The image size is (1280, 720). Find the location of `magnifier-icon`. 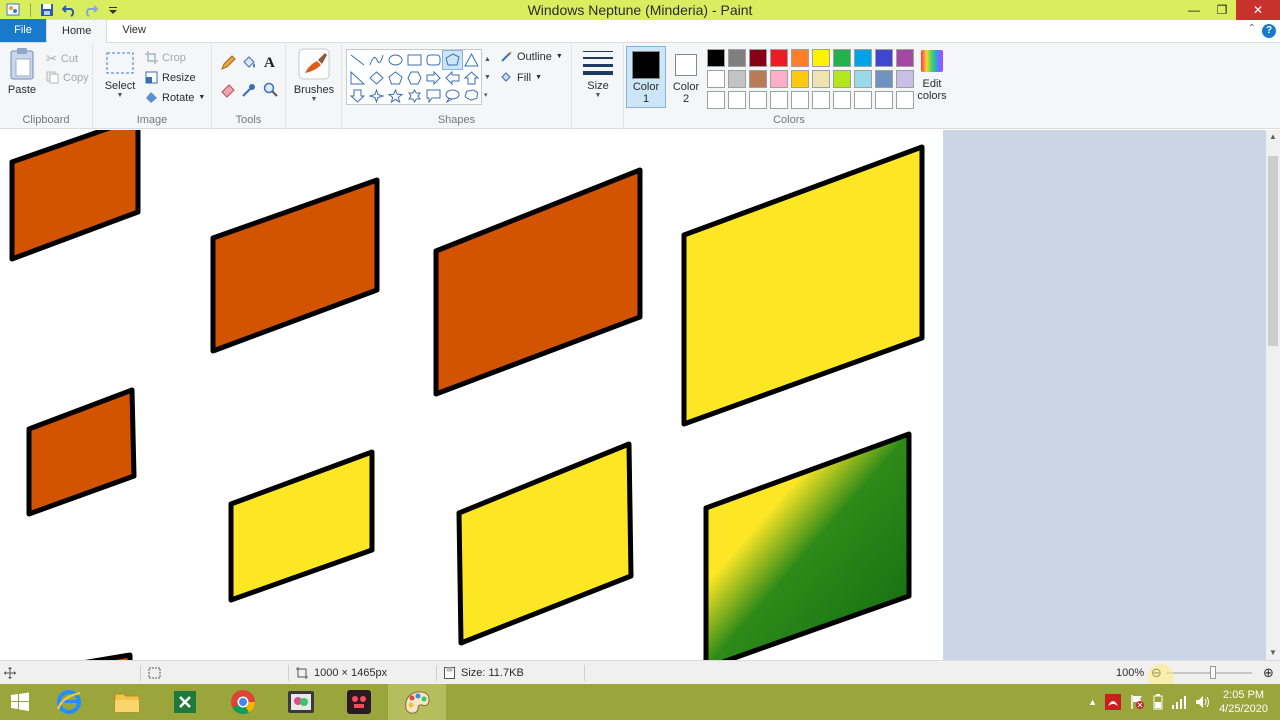

magnifier-icon is located at coordinates (271, 91).